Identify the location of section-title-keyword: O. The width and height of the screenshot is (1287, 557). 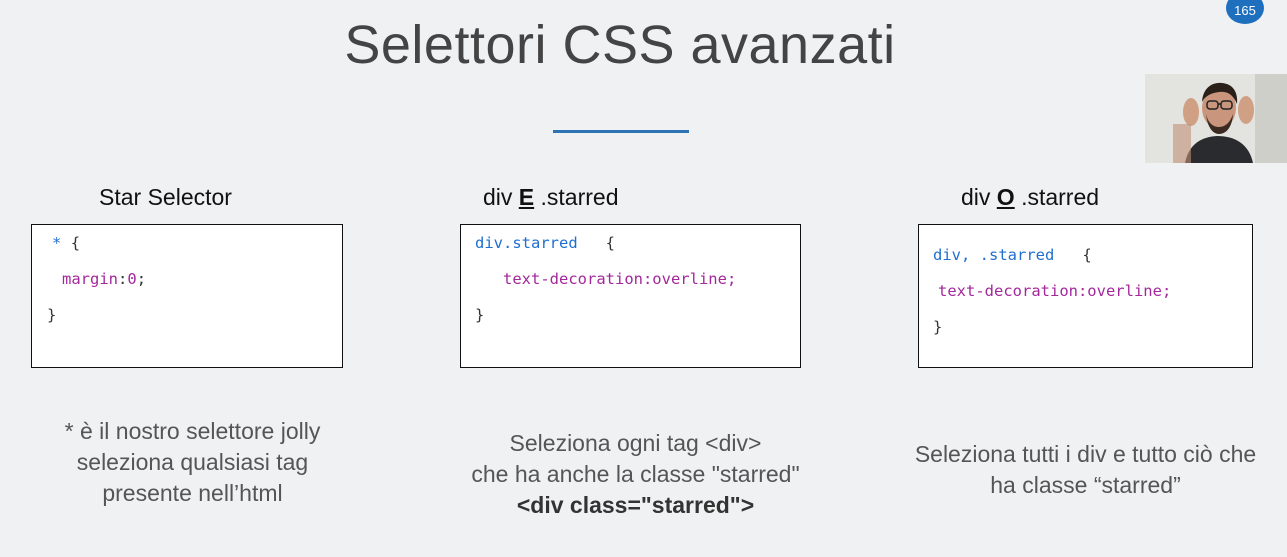
(1005, 197).